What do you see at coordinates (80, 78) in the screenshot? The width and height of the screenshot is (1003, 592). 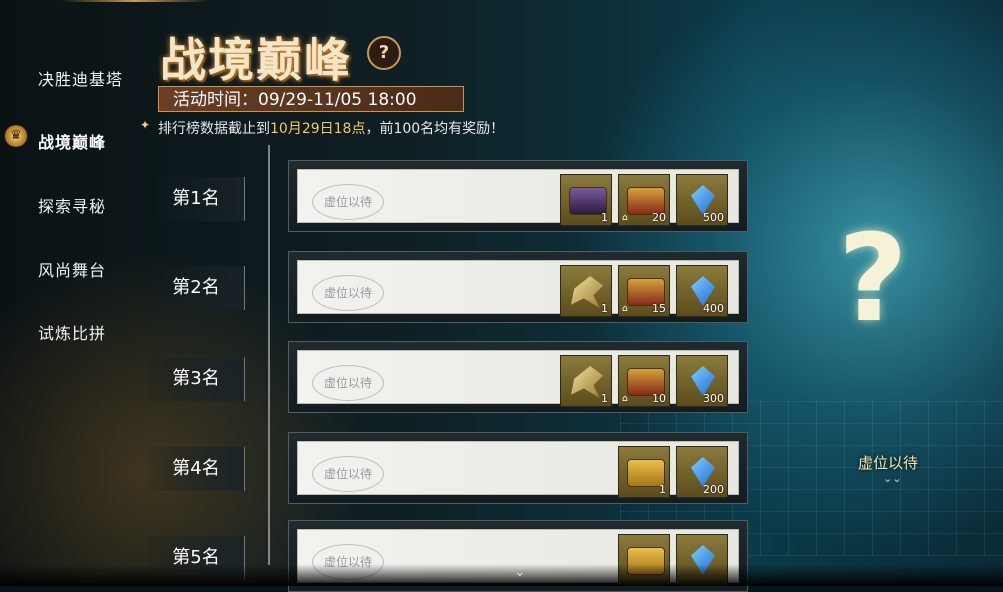 I see `nav-item-1: 决胜迪基塔` at bounding box center [80, 78].